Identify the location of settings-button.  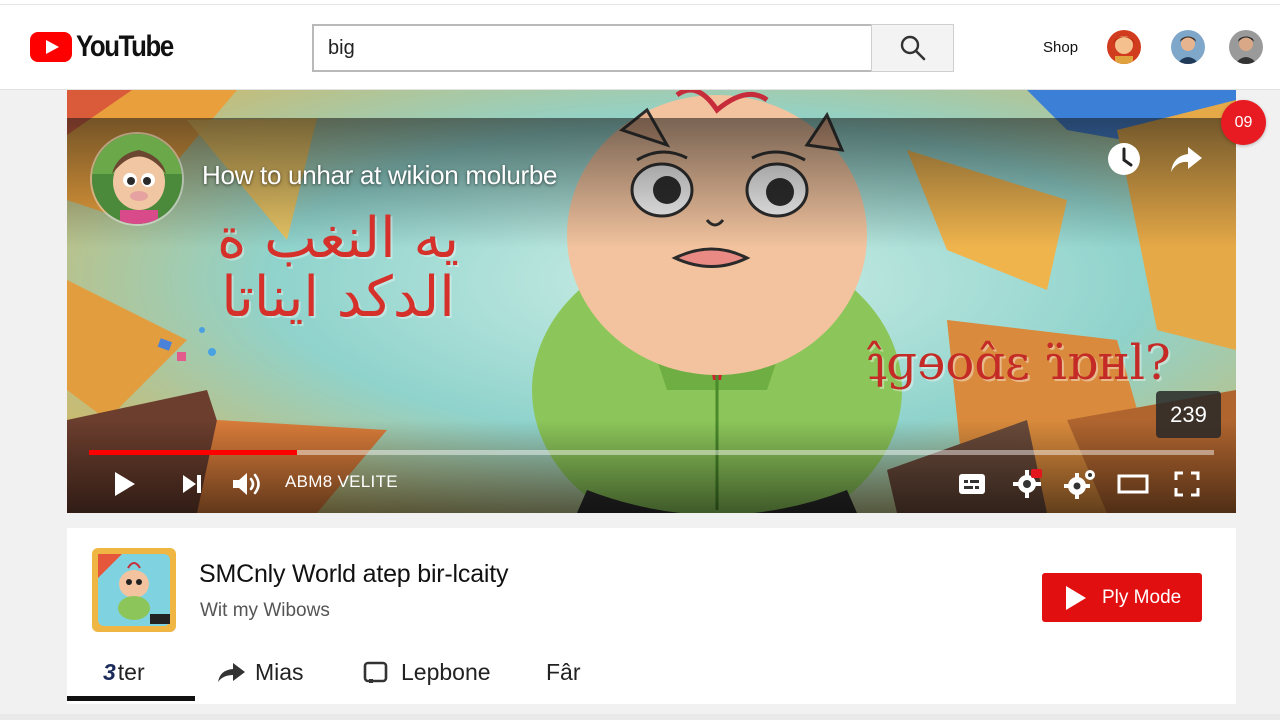
(1080, 484).